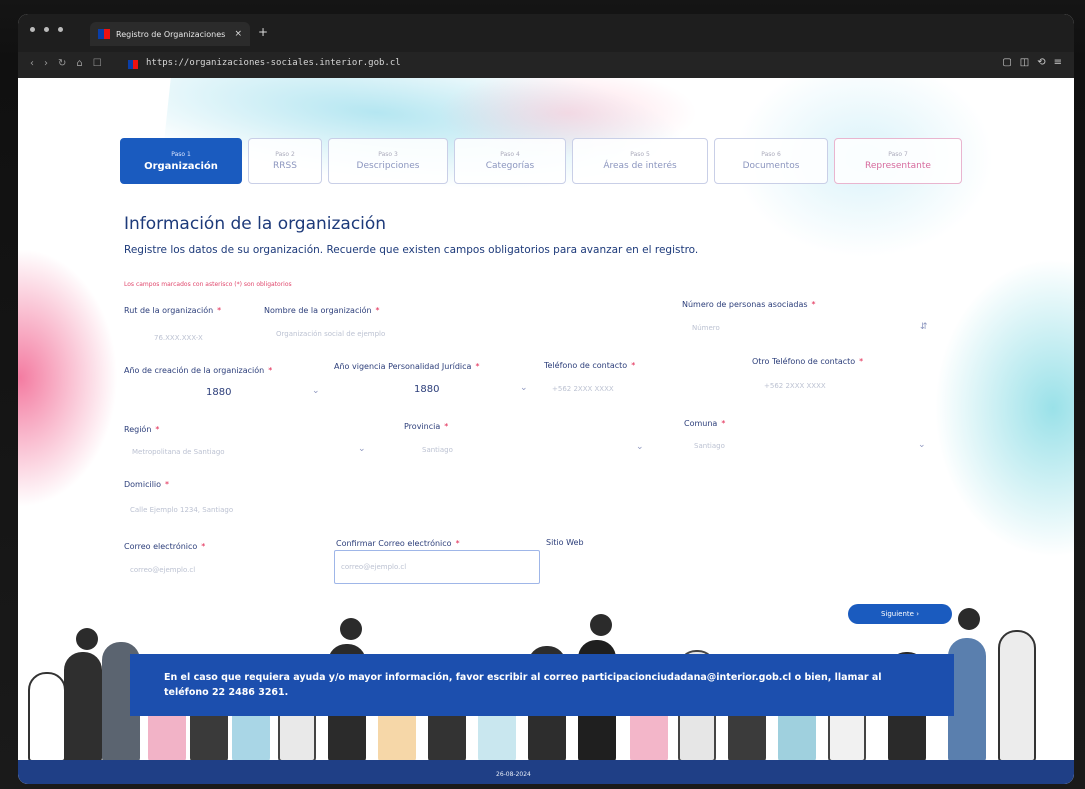  Describe the element at coordinates (898, 166) in the screenshot. I see `step-label: Representante` at that location.